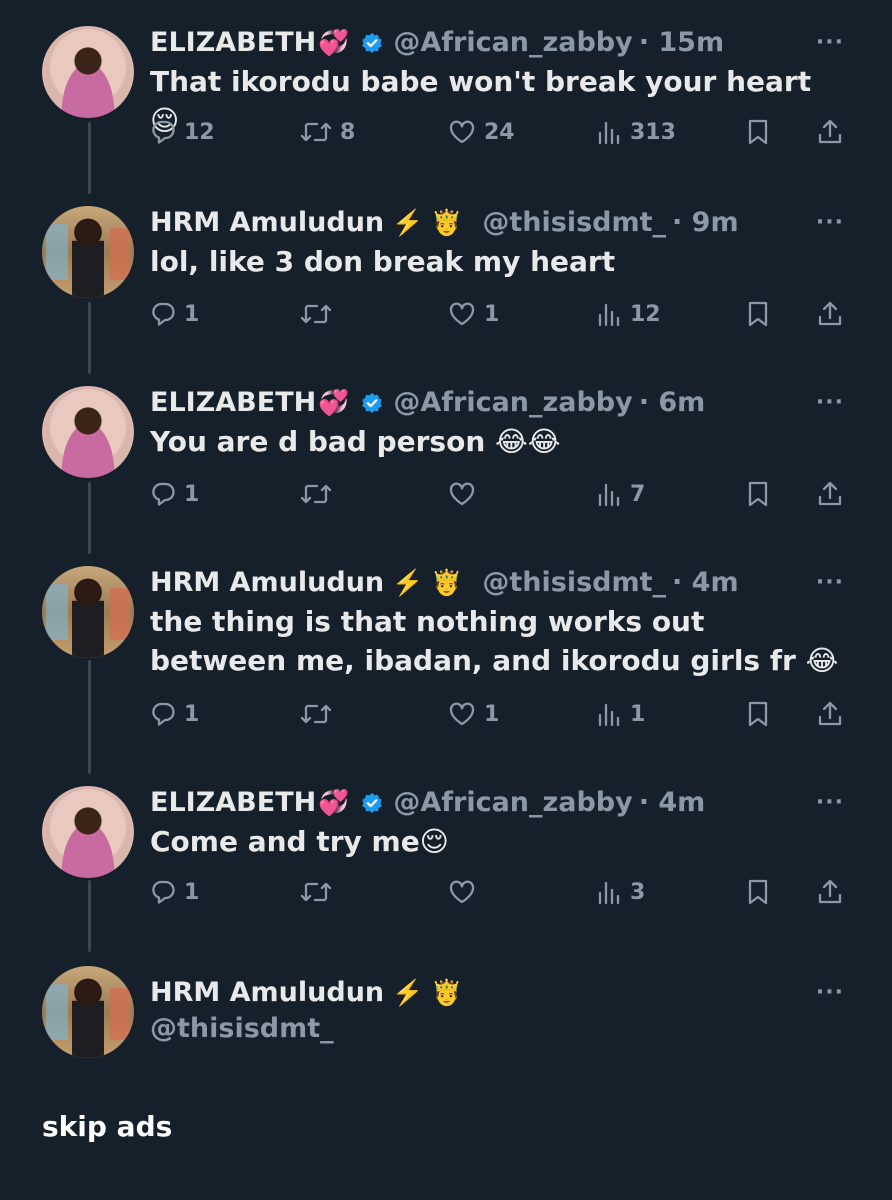 The width and height of the screenshot is (892, 1200). Describe the element at coordinates (672, 403) in the screenshot. I see `tweet-time: · 6m` at that location.